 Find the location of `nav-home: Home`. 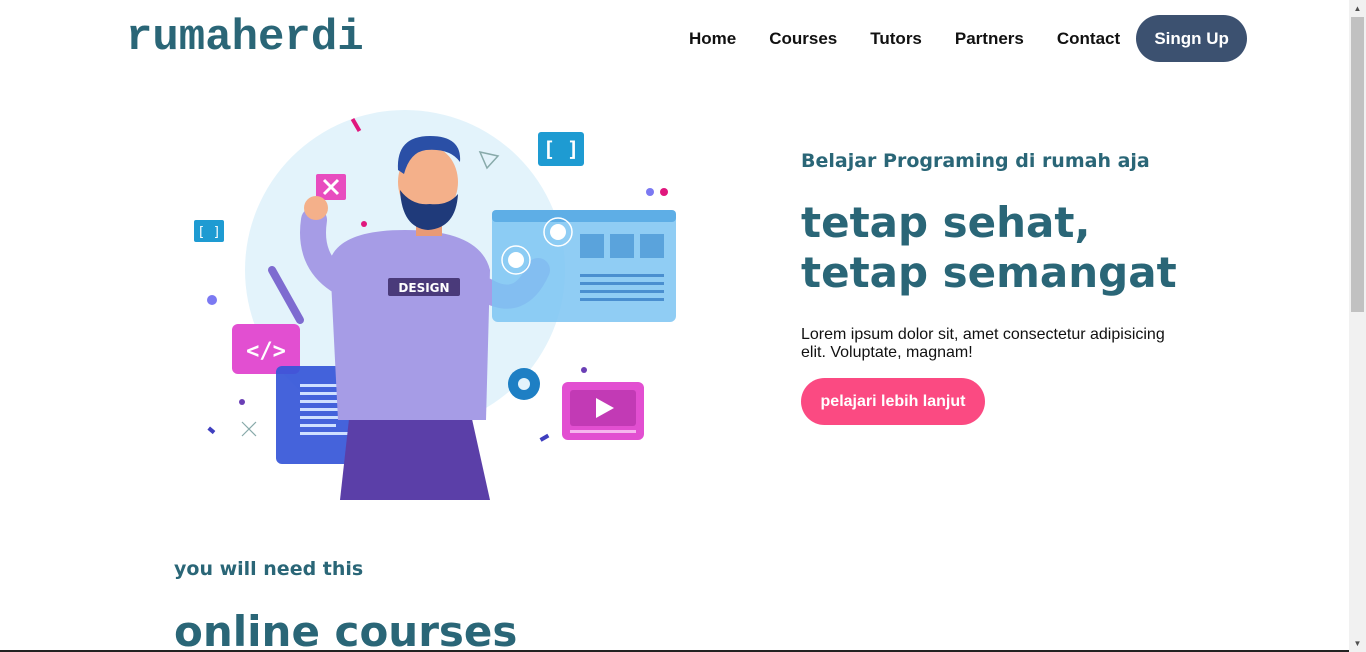

nav-home: Home is located at coordinates (712, 39).